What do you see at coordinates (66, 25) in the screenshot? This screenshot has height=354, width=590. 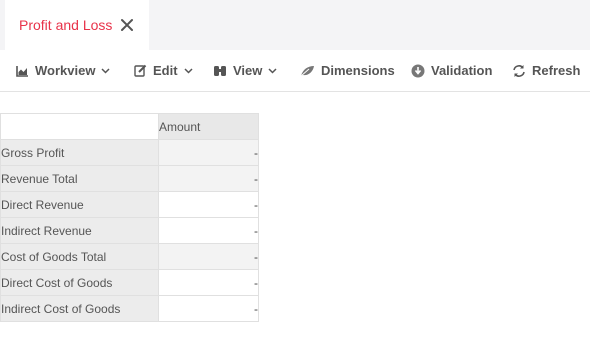 I see `tab-title: Profit and Loss` at bounding box center [66, 25].